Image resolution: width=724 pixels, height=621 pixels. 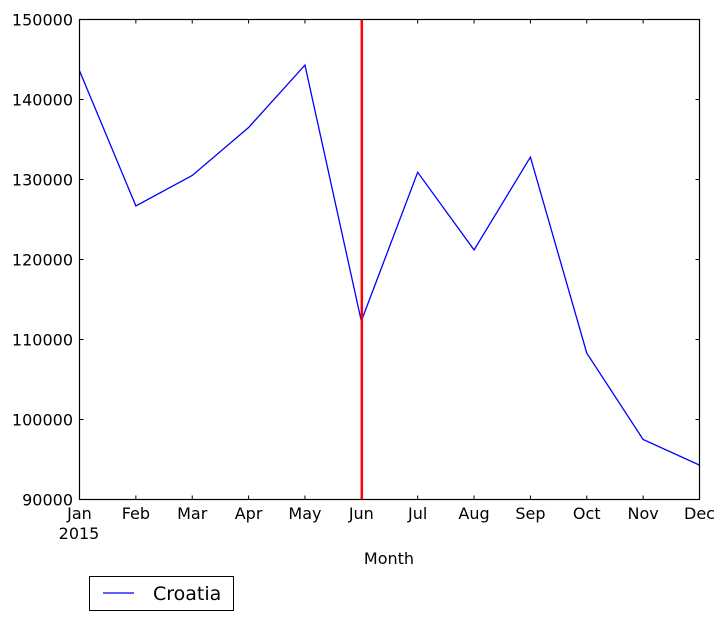 What do you see at coordinates (417, 513) in the screenshot?
I see `x-tick-label-jul: Jul` at bounding box center [417, 513].